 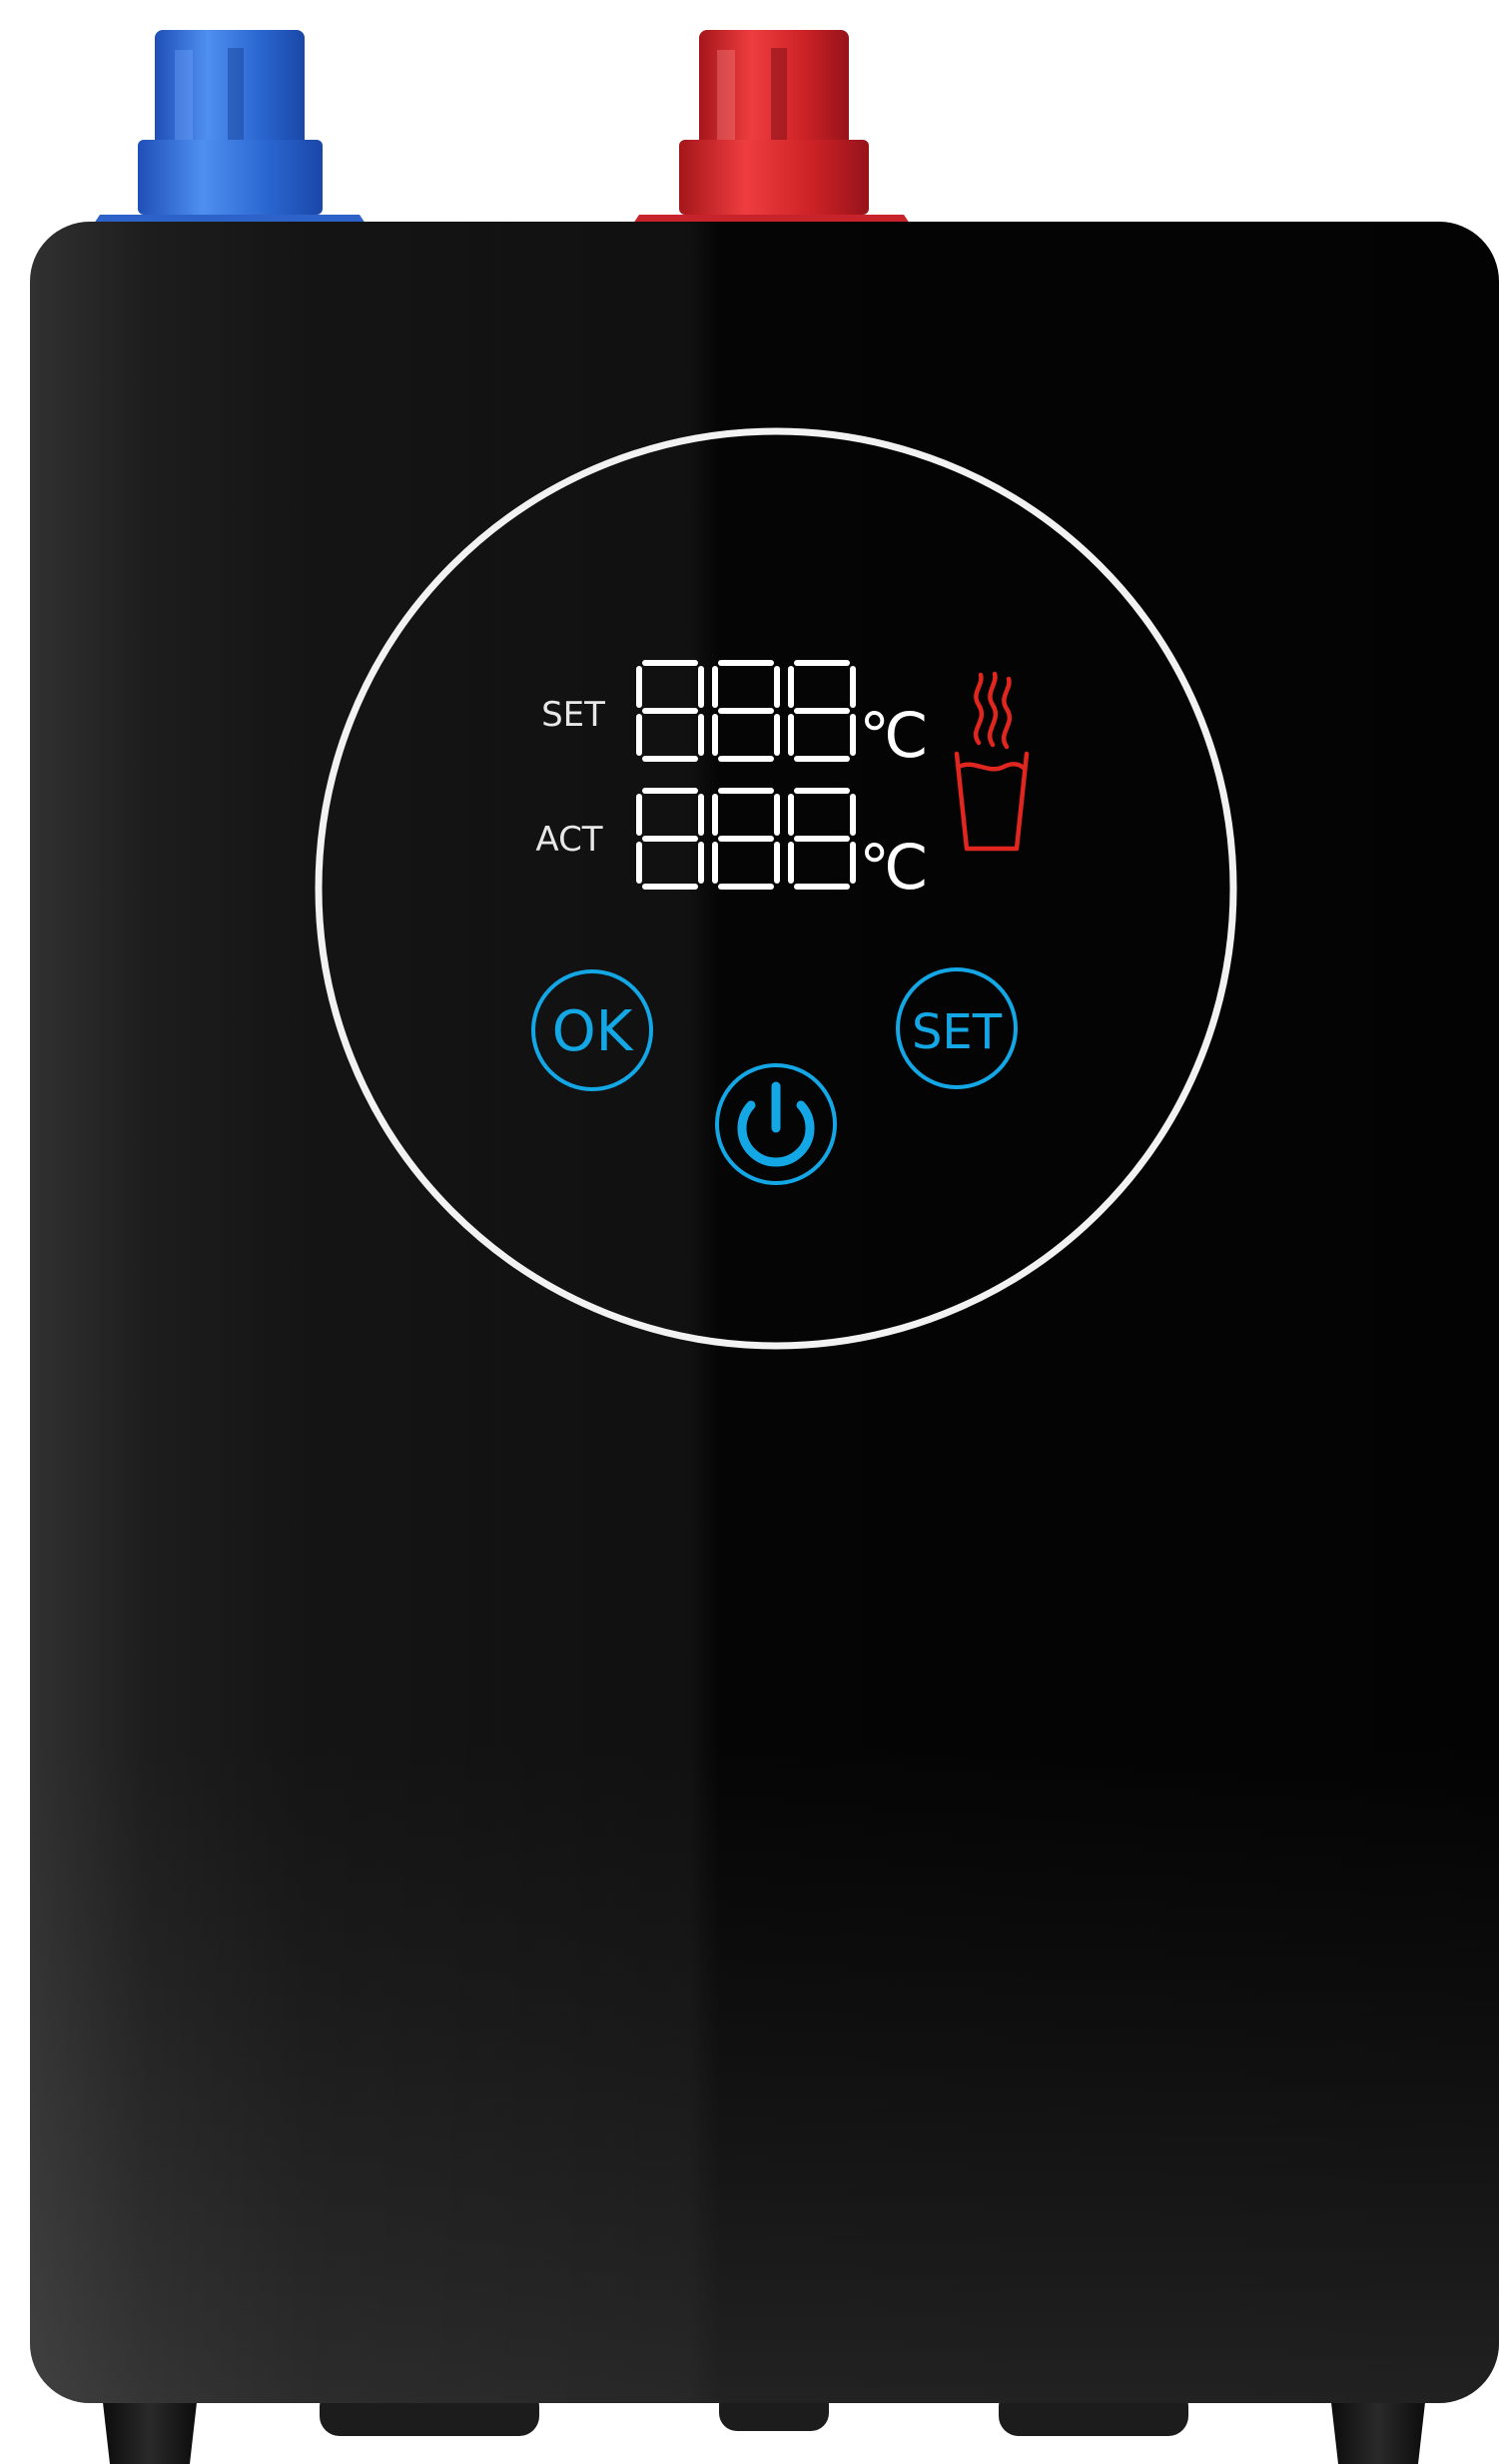 I want to click on cold-water-fitting, so click(x=230, y=130).